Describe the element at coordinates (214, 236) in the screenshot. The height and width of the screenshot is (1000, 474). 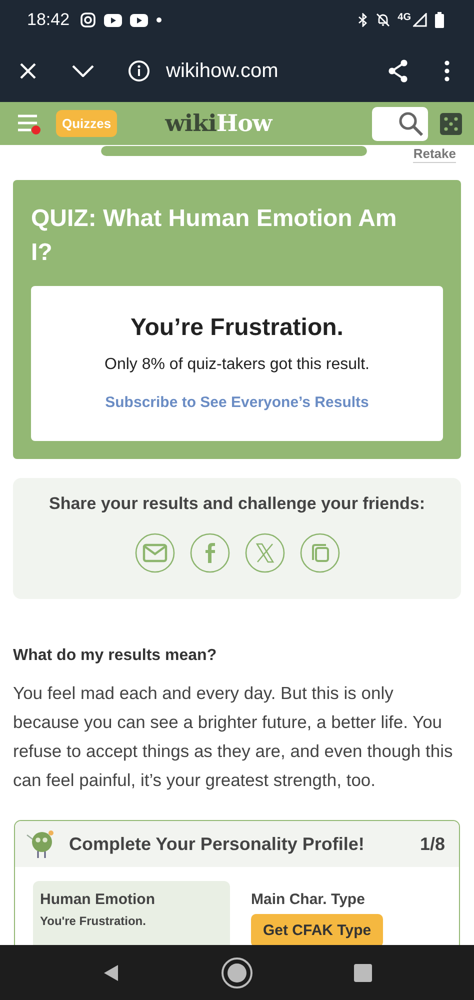
I see `quiz-title: QUIZ: What Human Emotion Am I?` at that location.